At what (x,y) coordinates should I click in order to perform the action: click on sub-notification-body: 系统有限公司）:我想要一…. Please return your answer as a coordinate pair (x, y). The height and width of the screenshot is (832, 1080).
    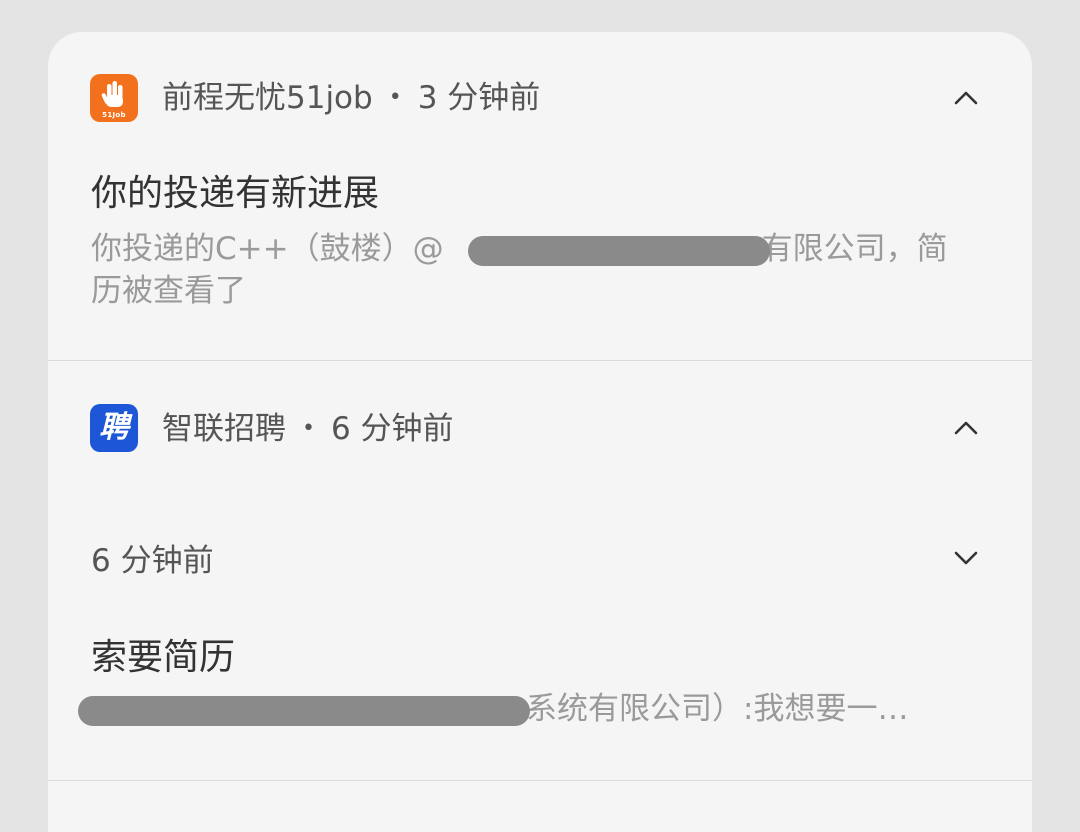
    Looking at the image, I should click on (717, 709).